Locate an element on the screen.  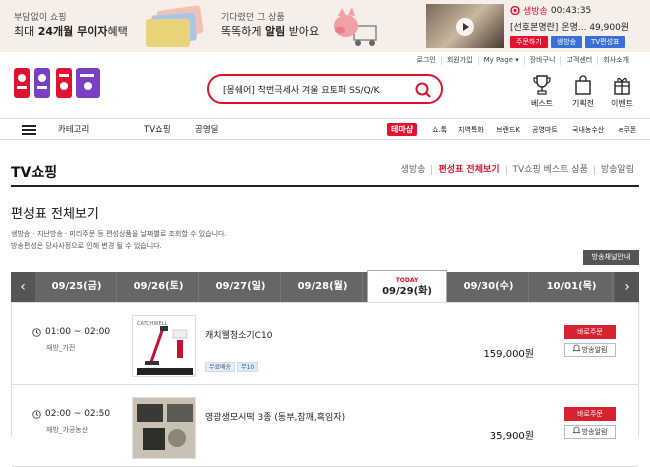
theme-item-mart: 공영마트 is located at coordinates (545, 130).